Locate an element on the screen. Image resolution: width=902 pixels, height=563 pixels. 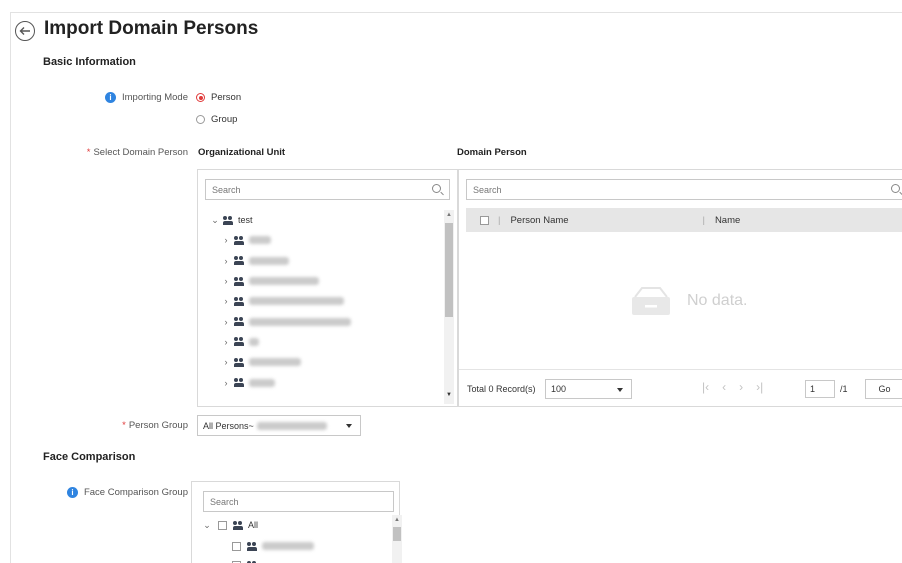
person-group-select: All Persons~ is located at coordinates (279, 425).